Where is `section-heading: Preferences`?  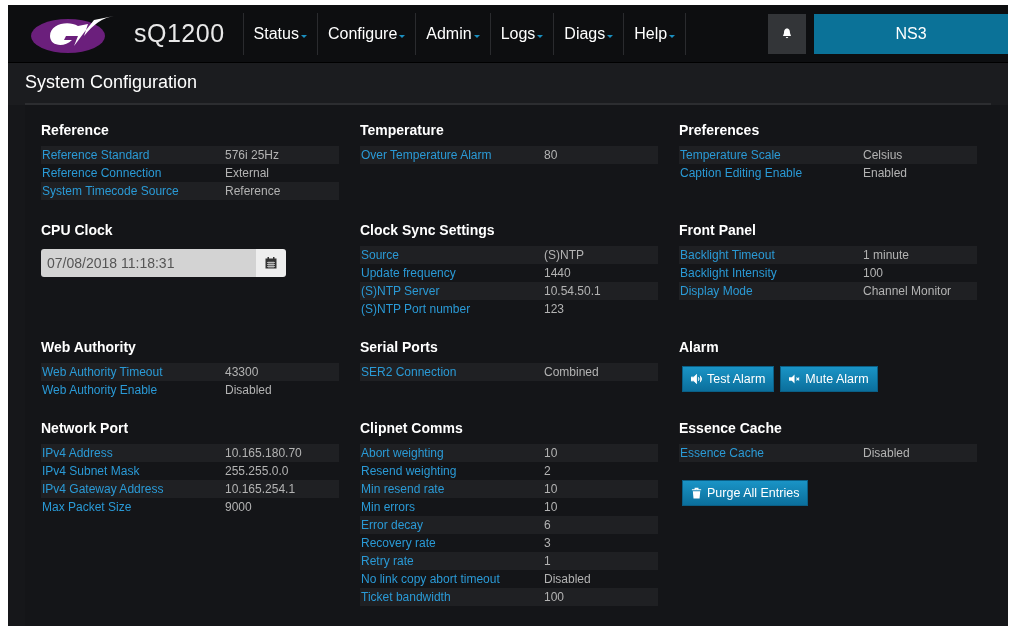 section-heading: Preferences is located at coordinates (720, 130).